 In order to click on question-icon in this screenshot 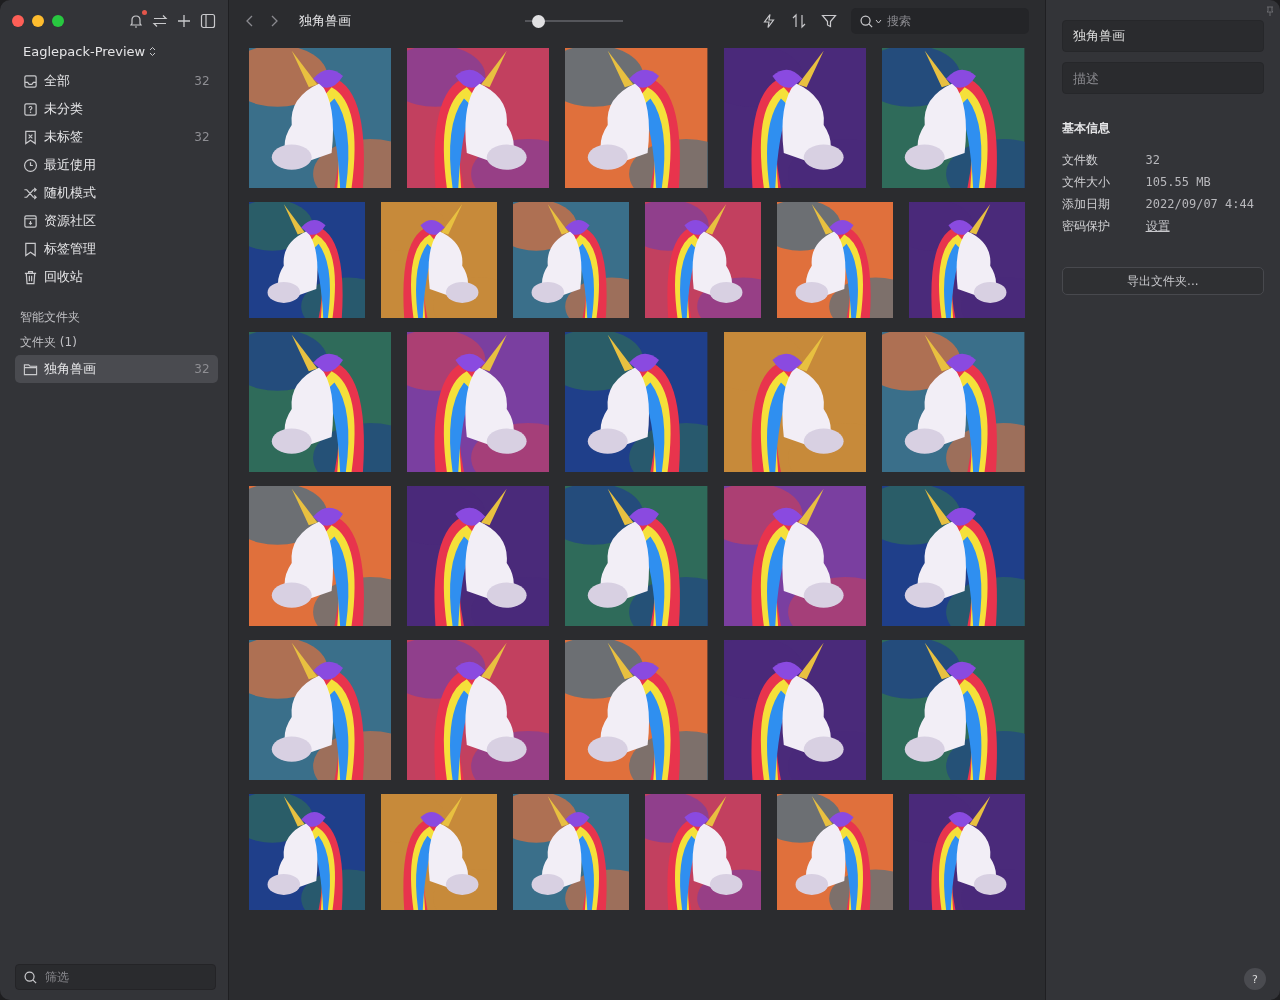, I will do `click(30, 109)`.